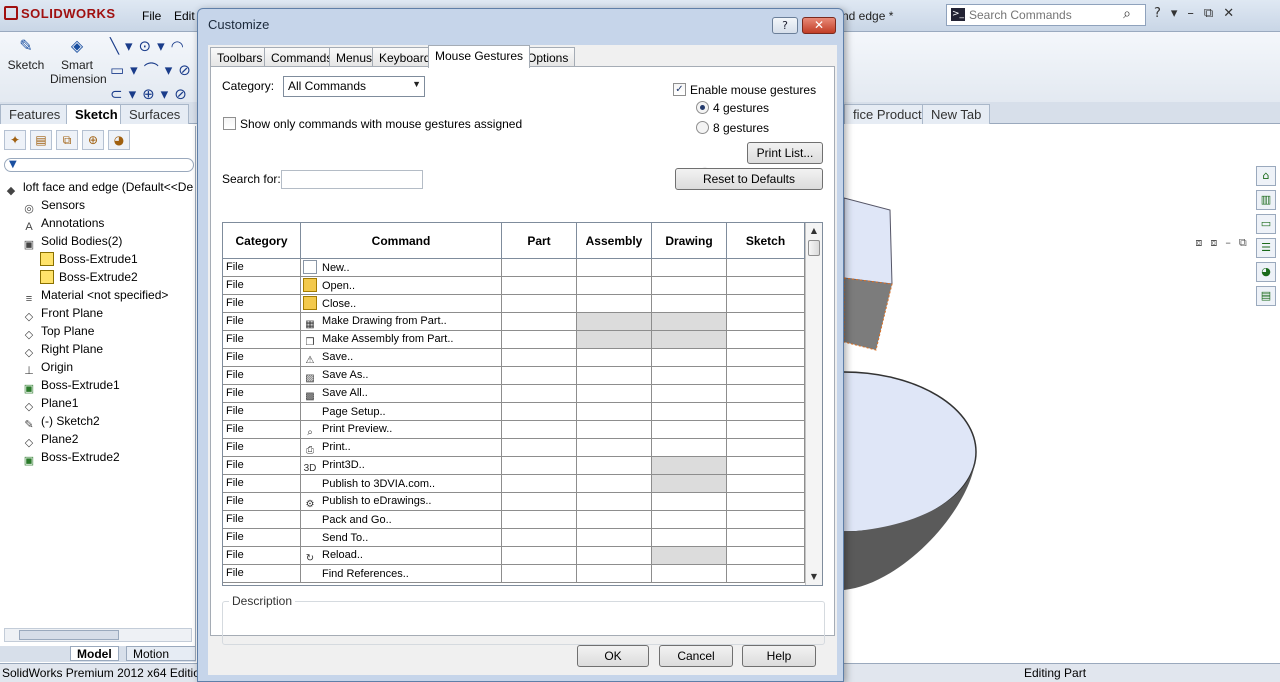 The height and width of the screenshot is (682, 1280). Describe the element at coordinates (766, 240) in the screenshot. I see `col-sketch: Sketch` at that location.